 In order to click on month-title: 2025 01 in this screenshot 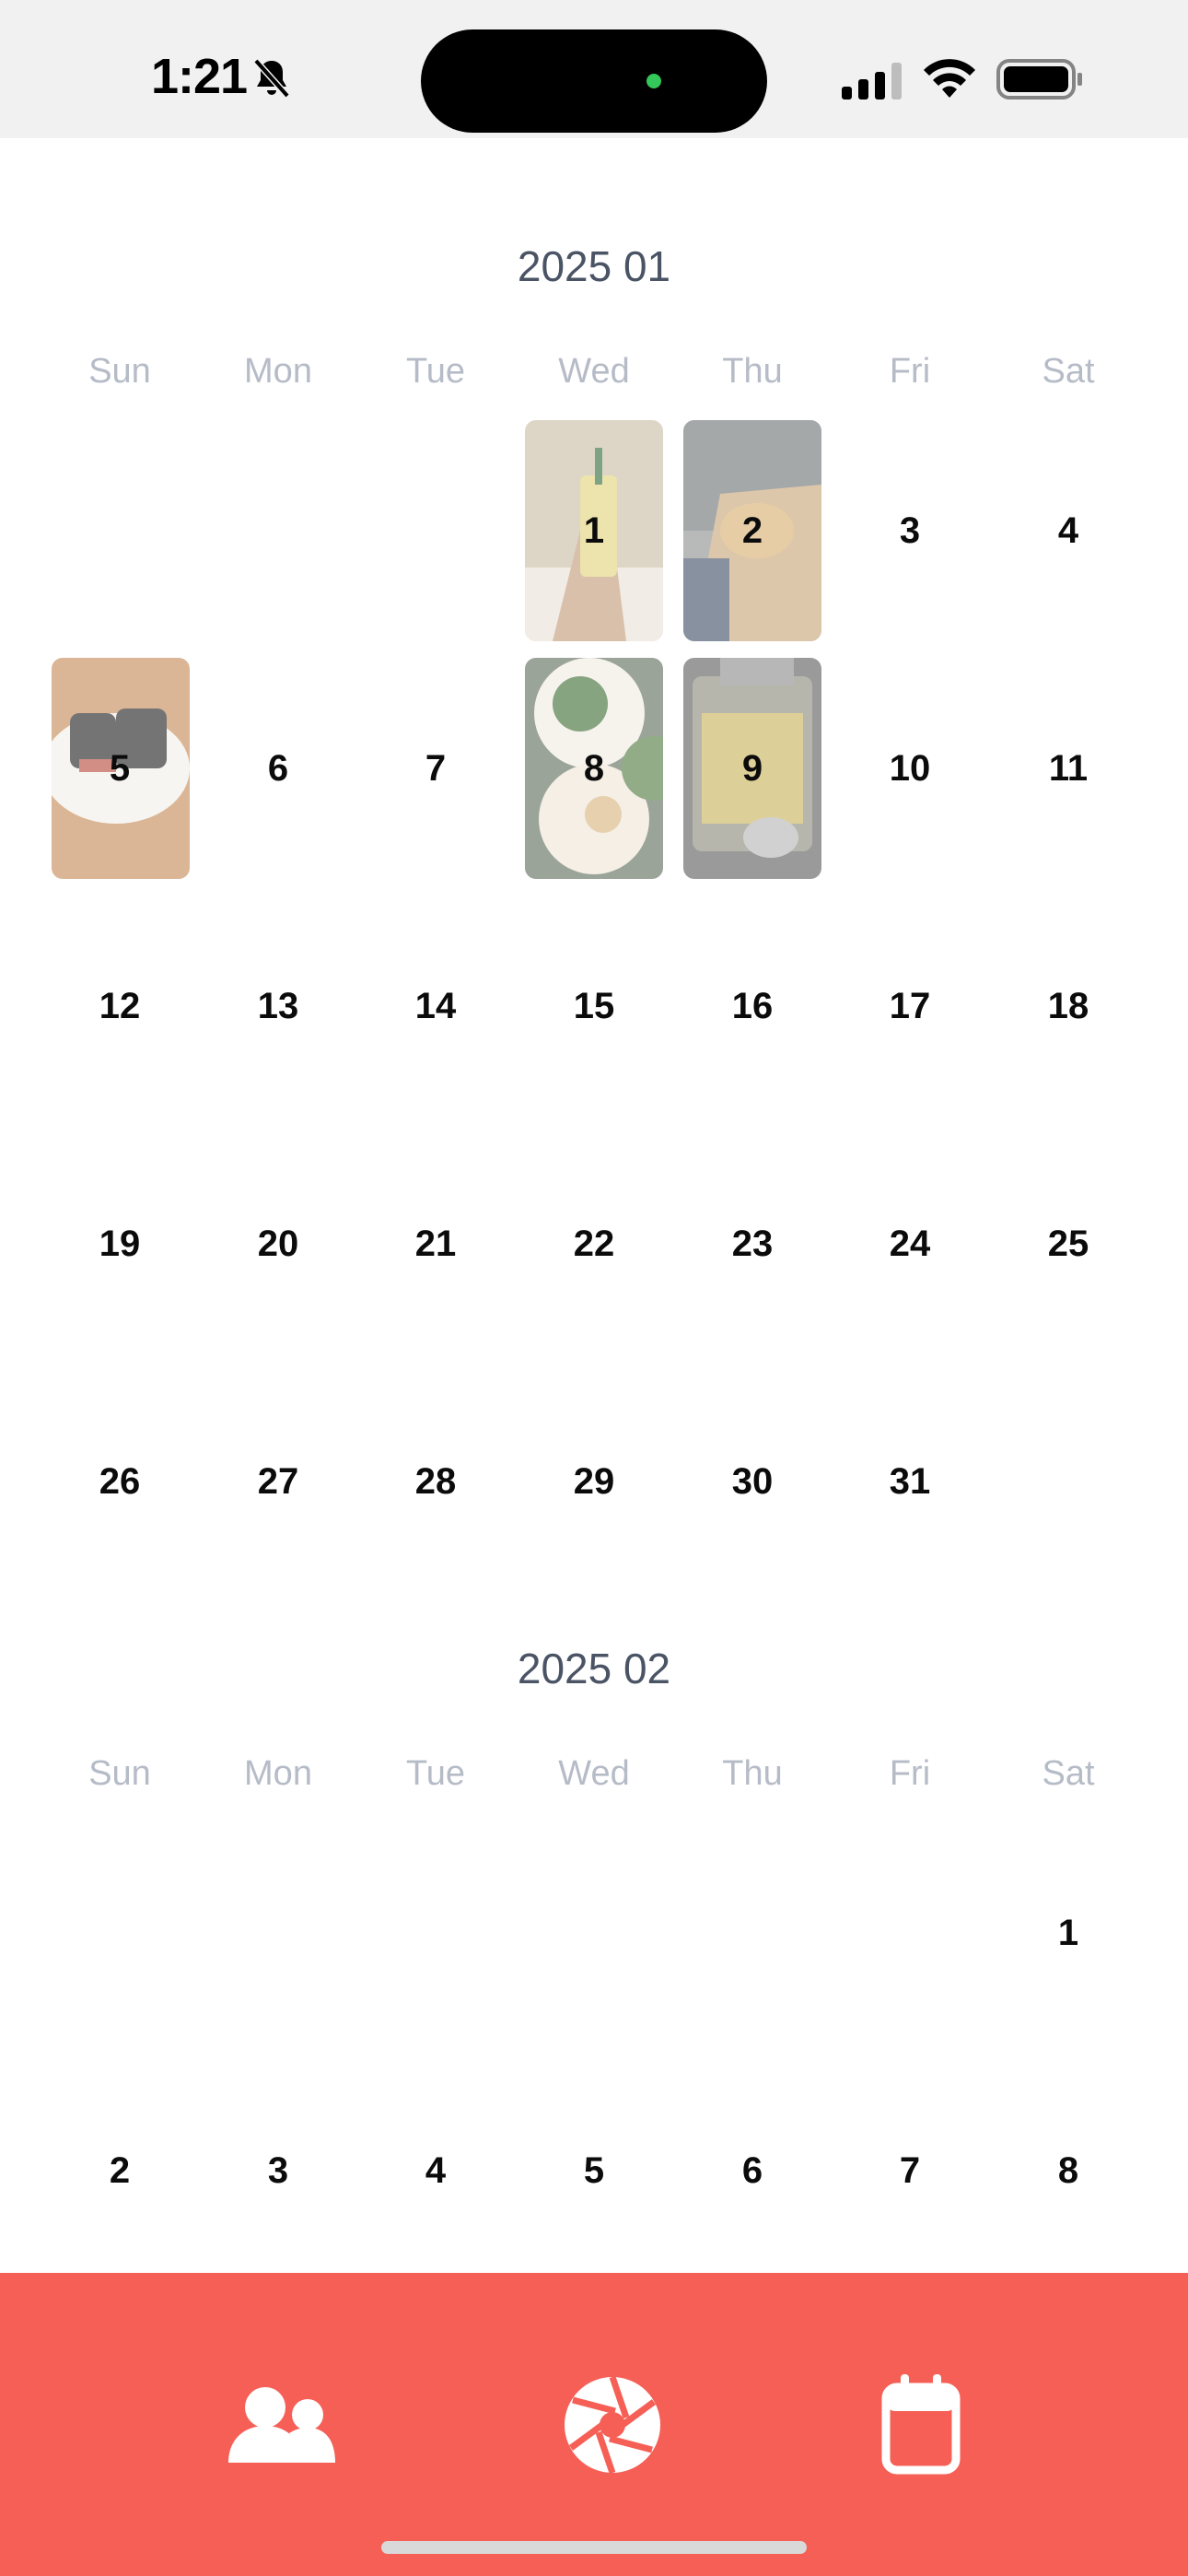, I will do `click(594, 266)`.